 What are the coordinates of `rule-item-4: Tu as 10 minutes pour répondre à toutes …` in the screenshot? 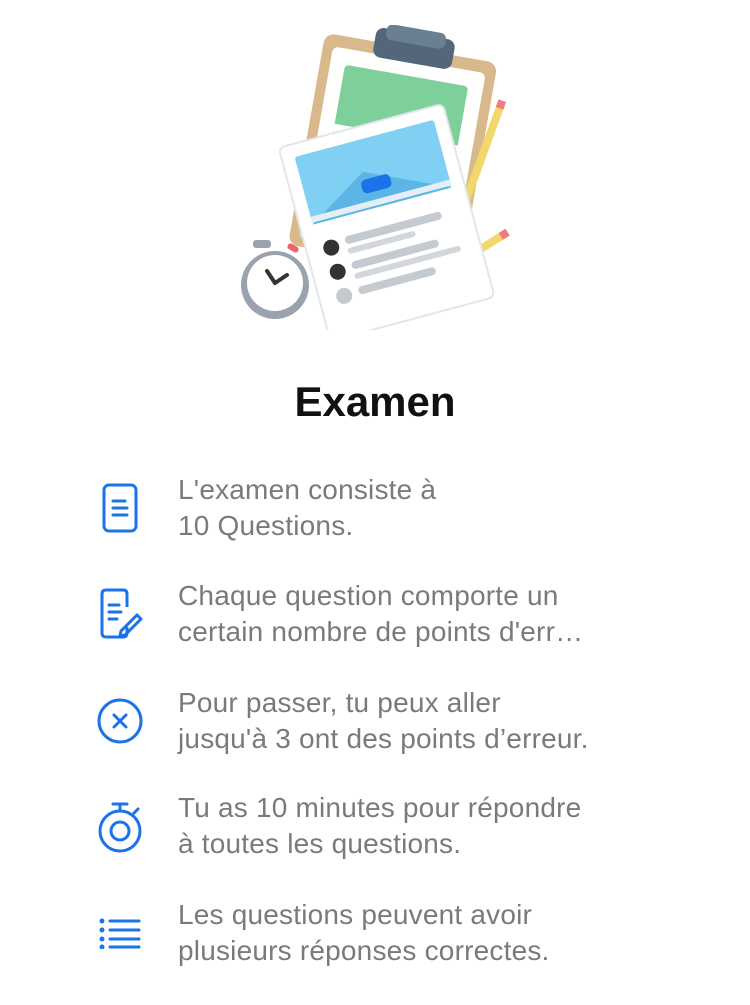 It's located at (428, 826).